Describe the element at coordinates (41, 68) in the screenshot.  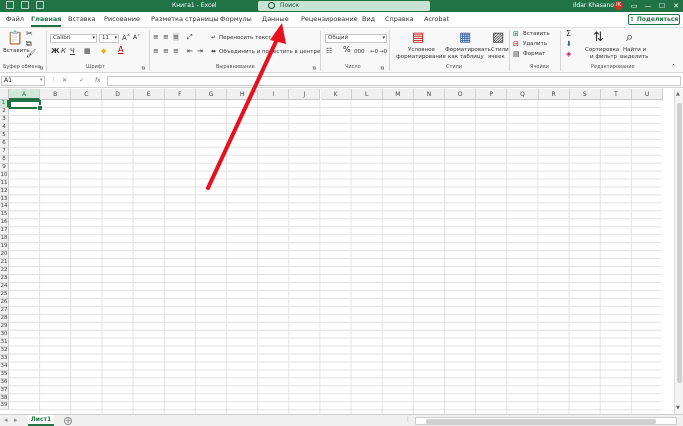
I see `clipboard-launcher-icon: ⧅` at that location.